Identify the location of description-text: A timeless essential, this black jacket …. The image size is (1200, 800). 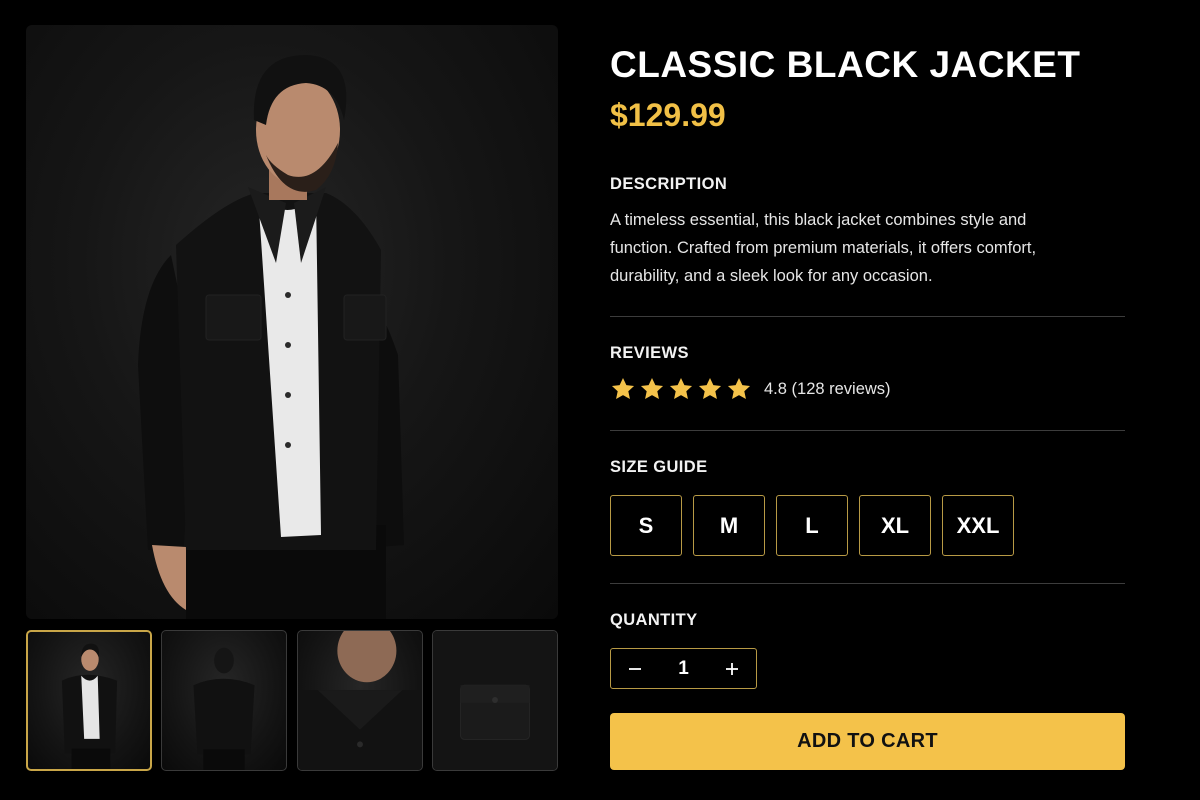
(823, 248).